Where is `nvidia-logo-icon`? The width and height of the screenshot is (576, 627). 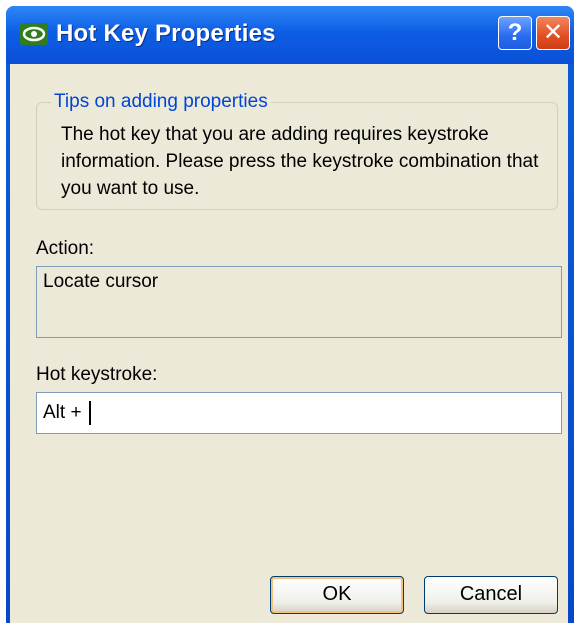 nvidia-logo-icon is located at coordinates (34, 34).